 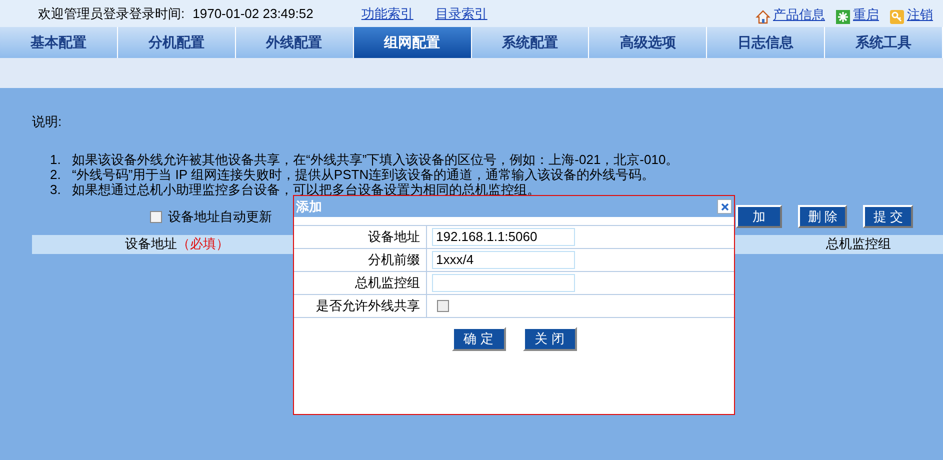 I want to click on list-number: 3., so click(x=56, y=189).